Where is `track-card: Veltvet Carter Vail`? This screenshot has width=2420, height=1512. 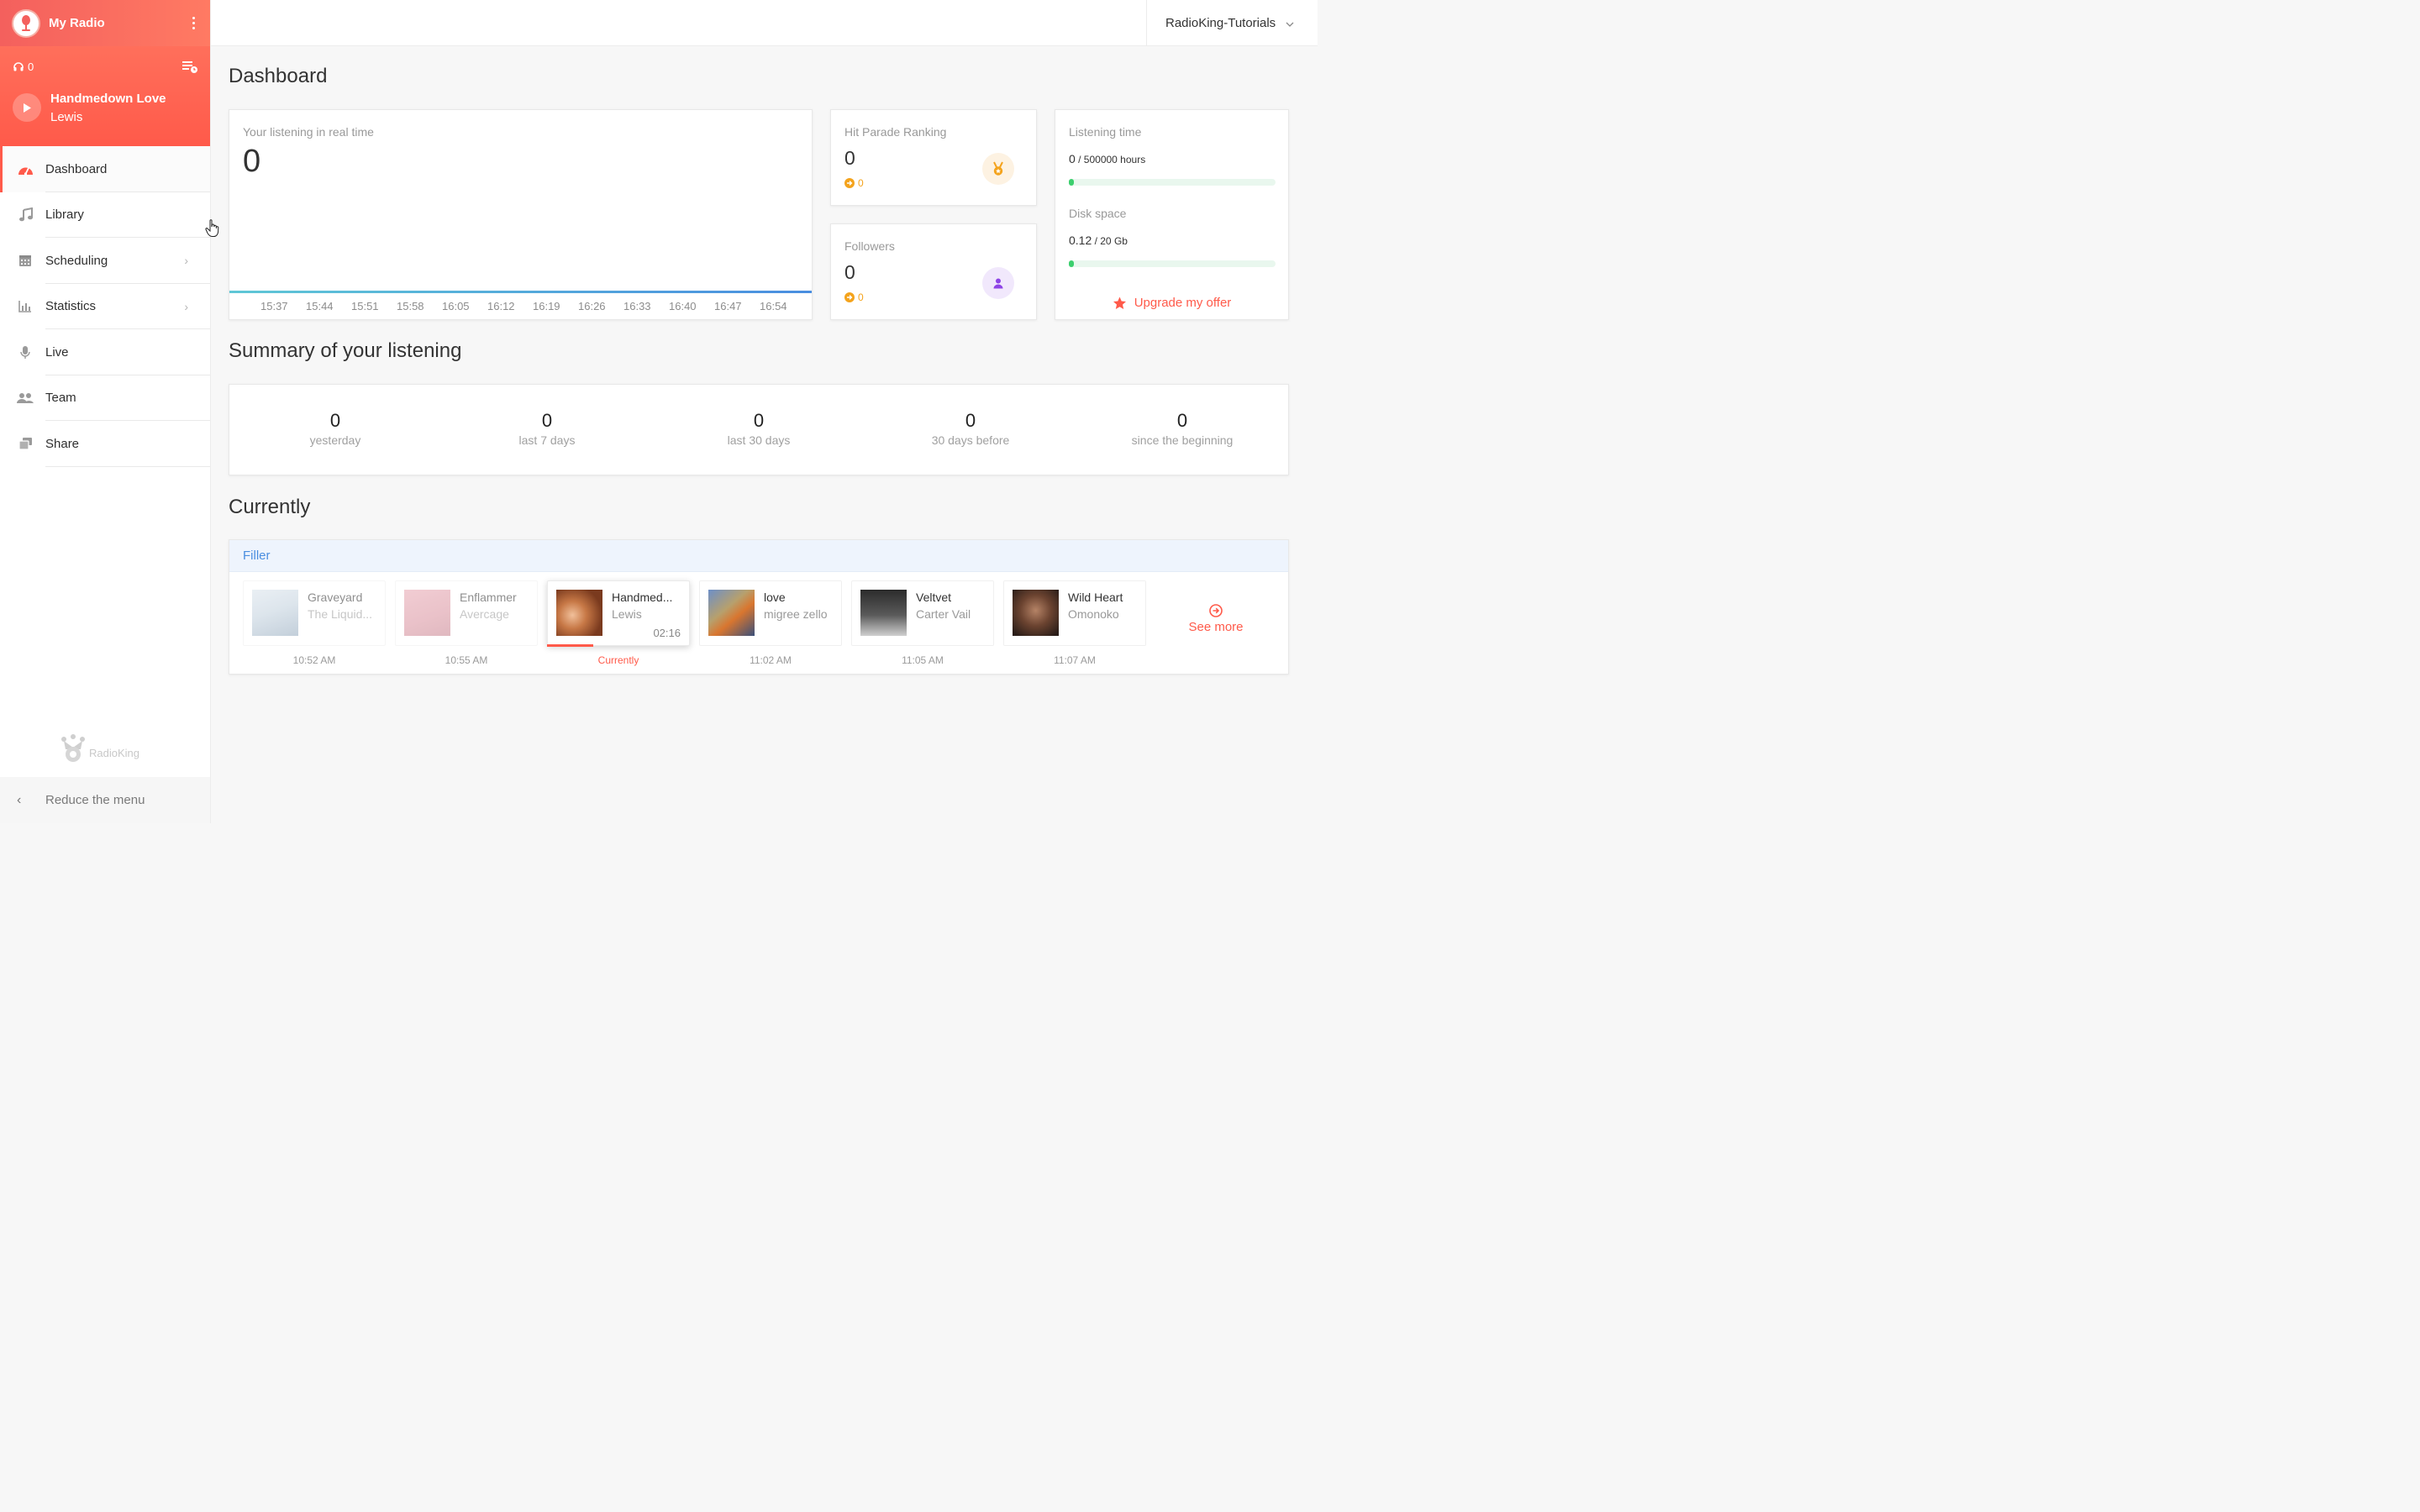
track-card: Veltvet Carter Vail is located at coordinates (923, 613).